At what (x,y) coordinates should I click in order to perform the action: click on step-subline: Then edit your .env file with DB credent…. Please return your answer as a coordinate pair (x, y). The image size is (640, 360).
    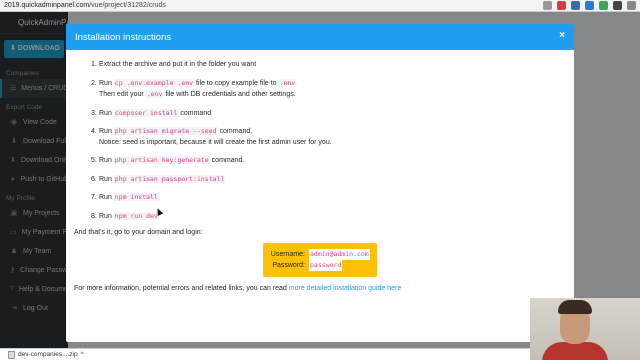
    Looking at the image, I should click on (328, 95).